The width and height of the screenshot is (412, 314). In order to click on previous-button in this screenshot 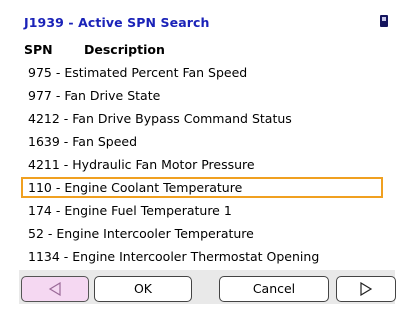, I will do `click(55, 289)`.